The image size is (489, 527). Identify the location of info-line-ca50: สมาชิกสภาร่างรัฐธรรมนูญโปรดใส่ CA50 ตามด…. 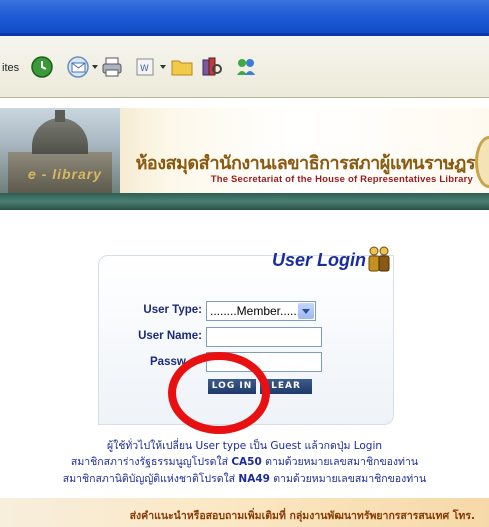
(244, 461).